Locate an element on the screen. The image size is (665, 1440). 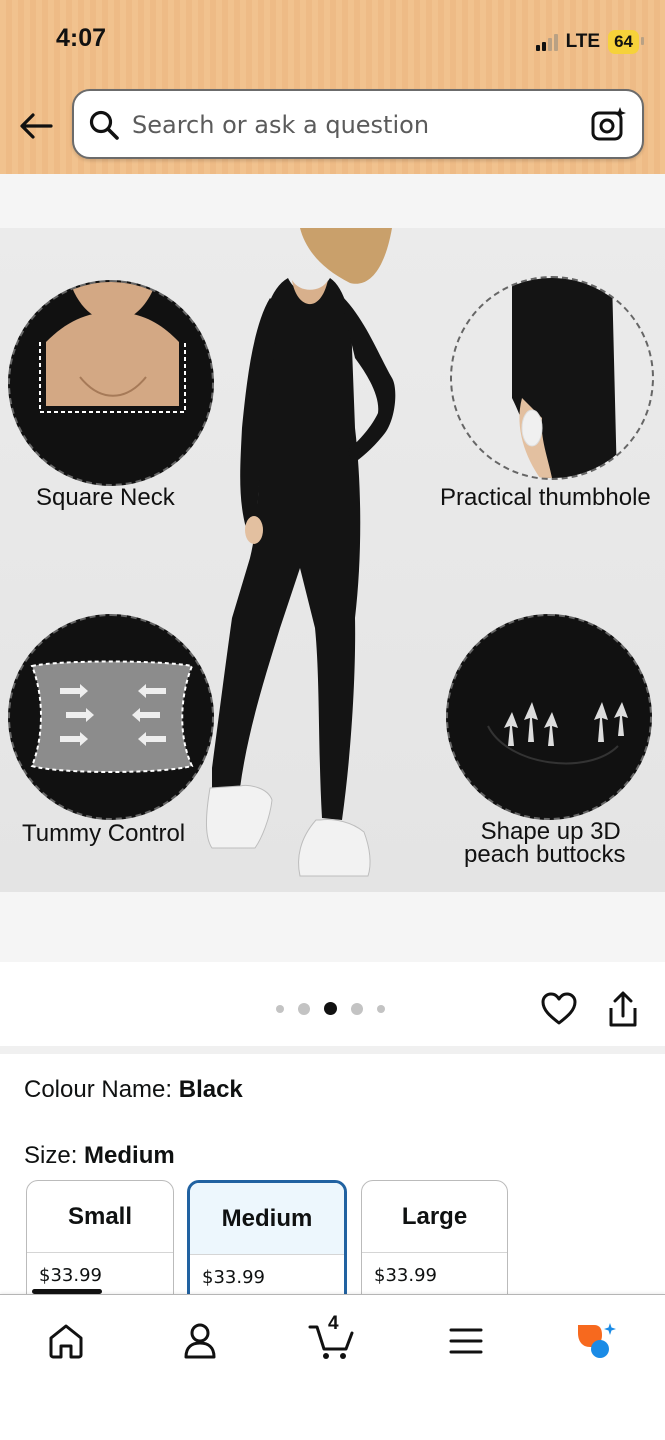
search-bar is located at coordinates (358, 124).